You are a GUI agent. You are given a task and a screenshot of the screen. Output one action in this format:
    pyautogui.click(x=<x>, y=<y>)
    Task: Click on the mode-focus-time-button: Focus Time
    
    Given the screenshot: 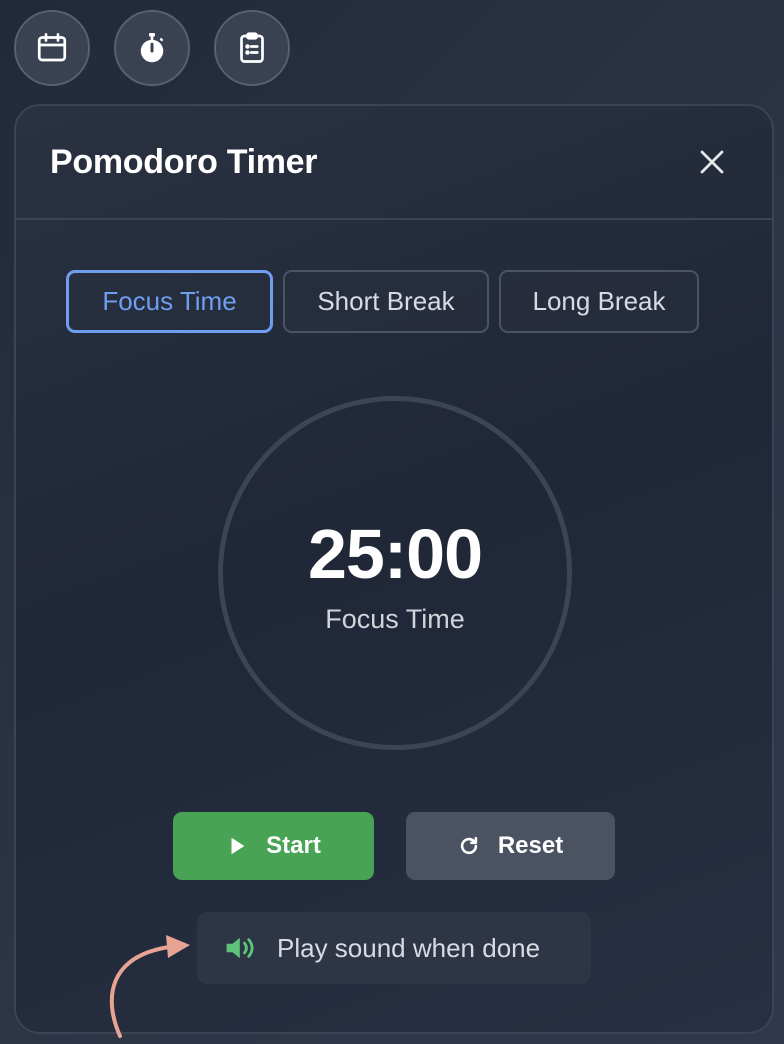 What is the action you would take?
    pyautogui.click(x=169, y=301)
    